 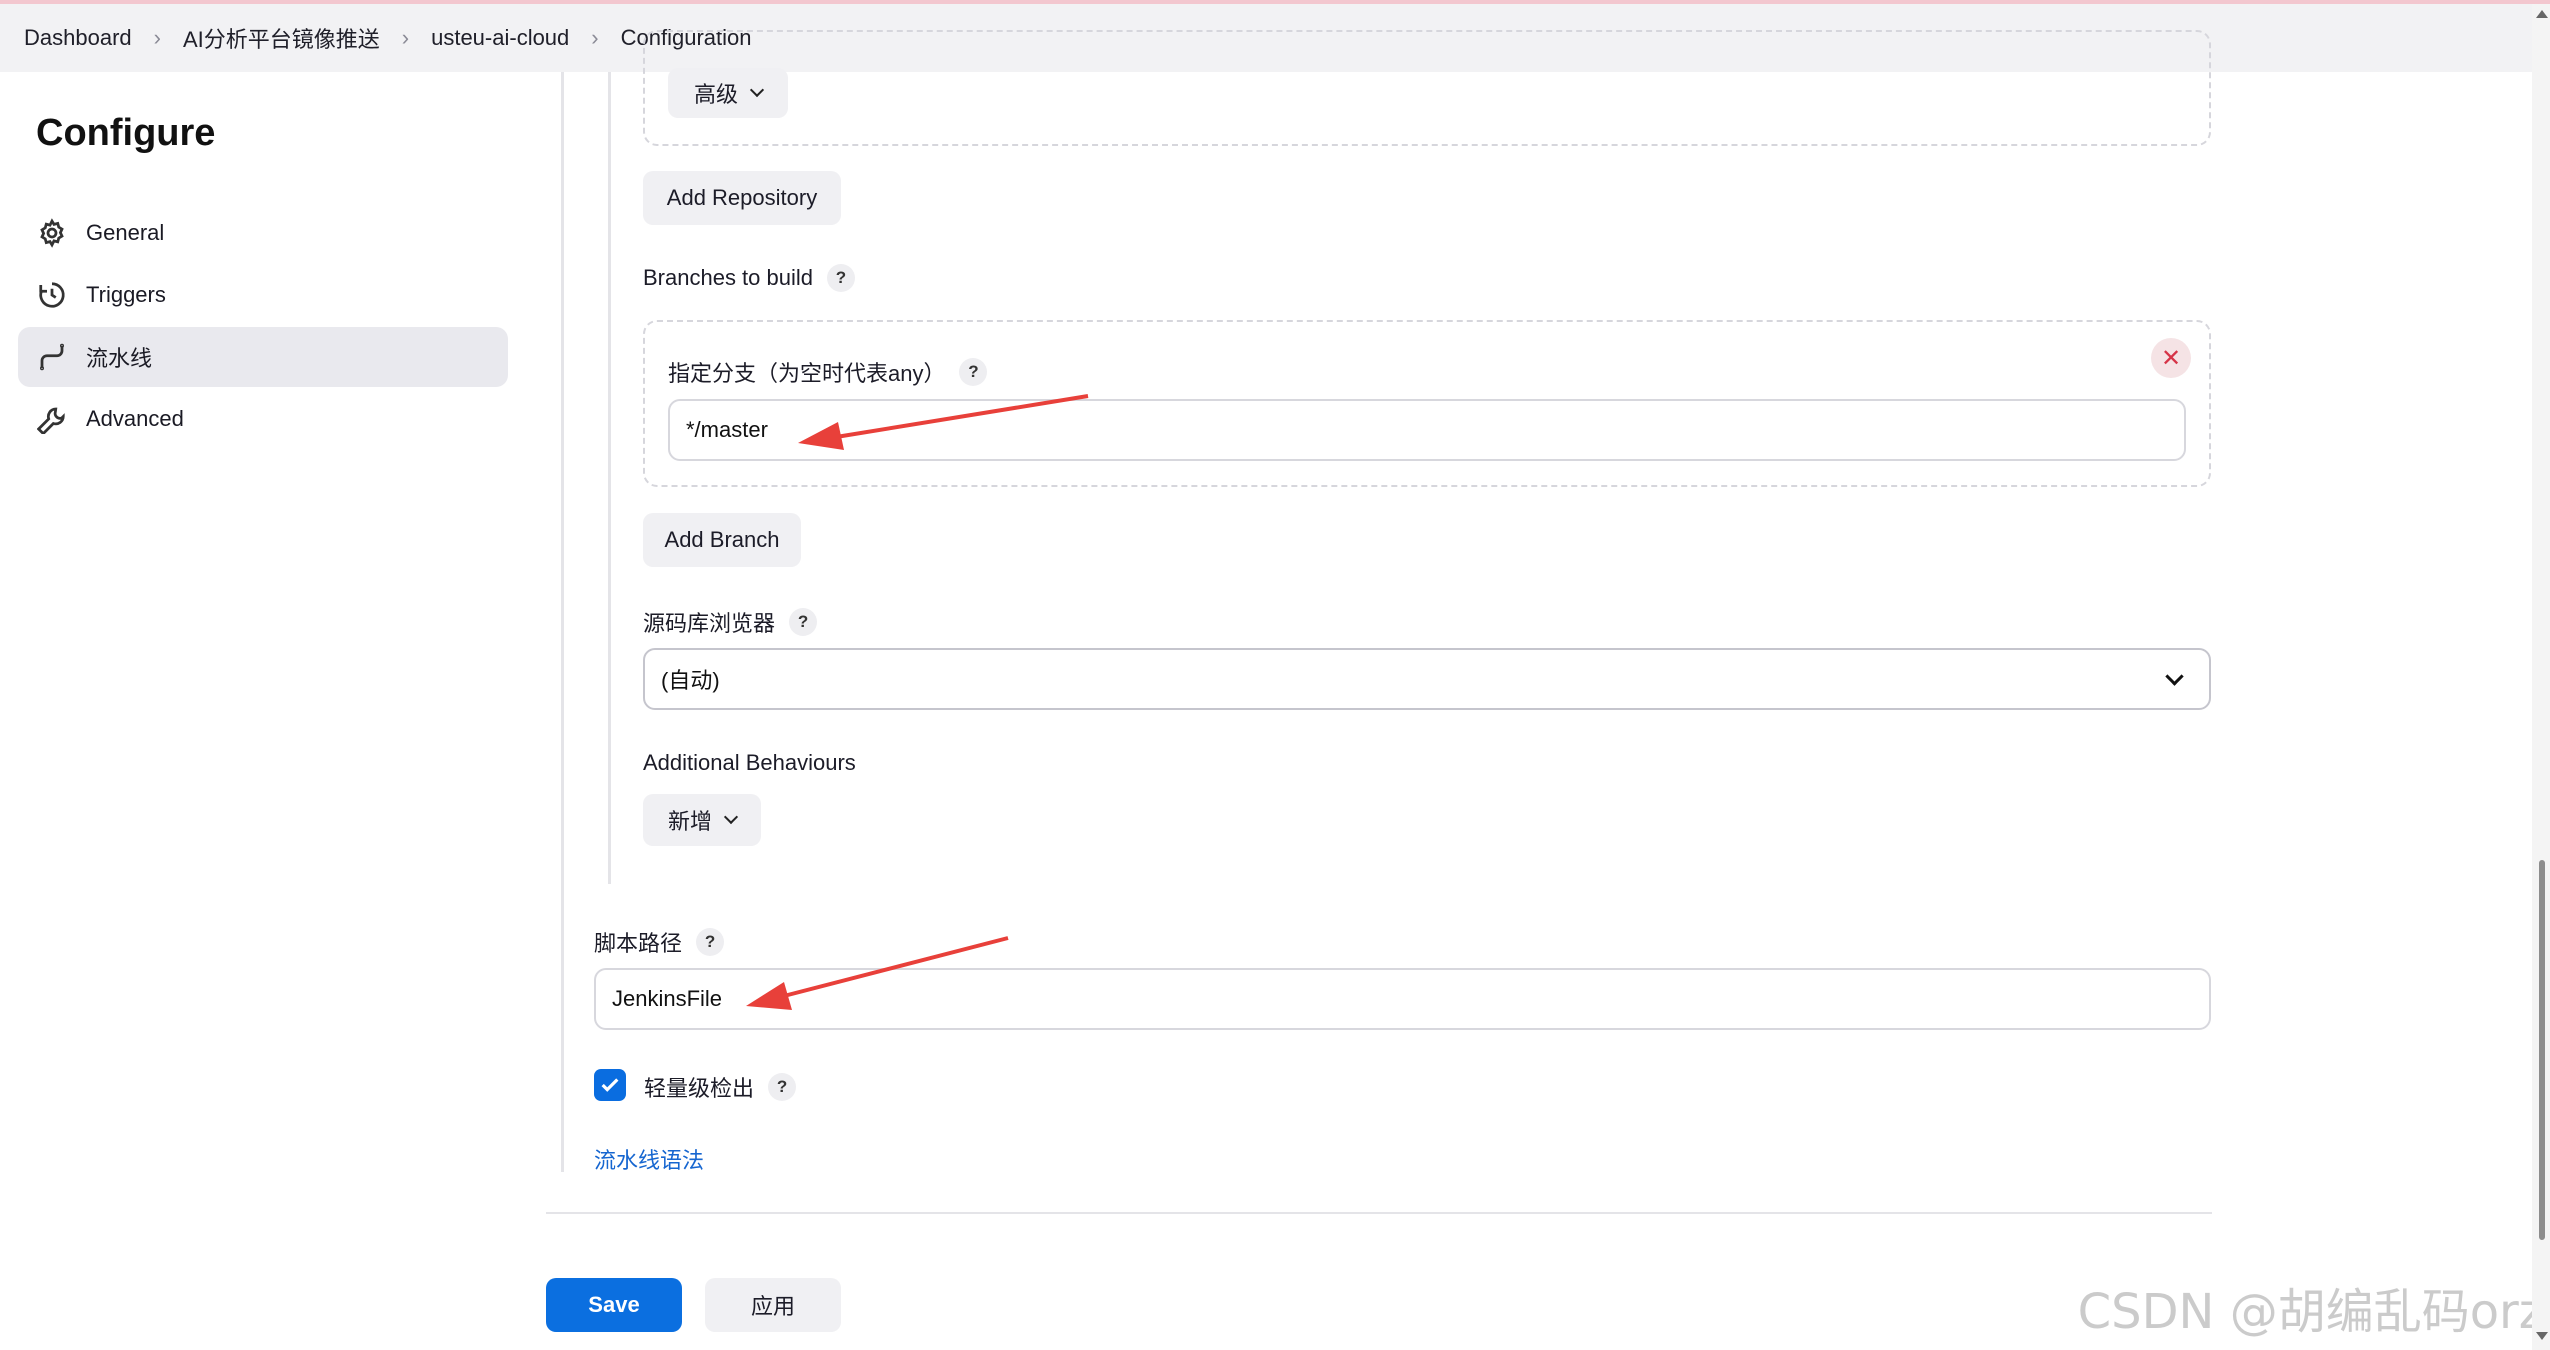 I want to click on page-title: Configure, so click(x=126, y=133).